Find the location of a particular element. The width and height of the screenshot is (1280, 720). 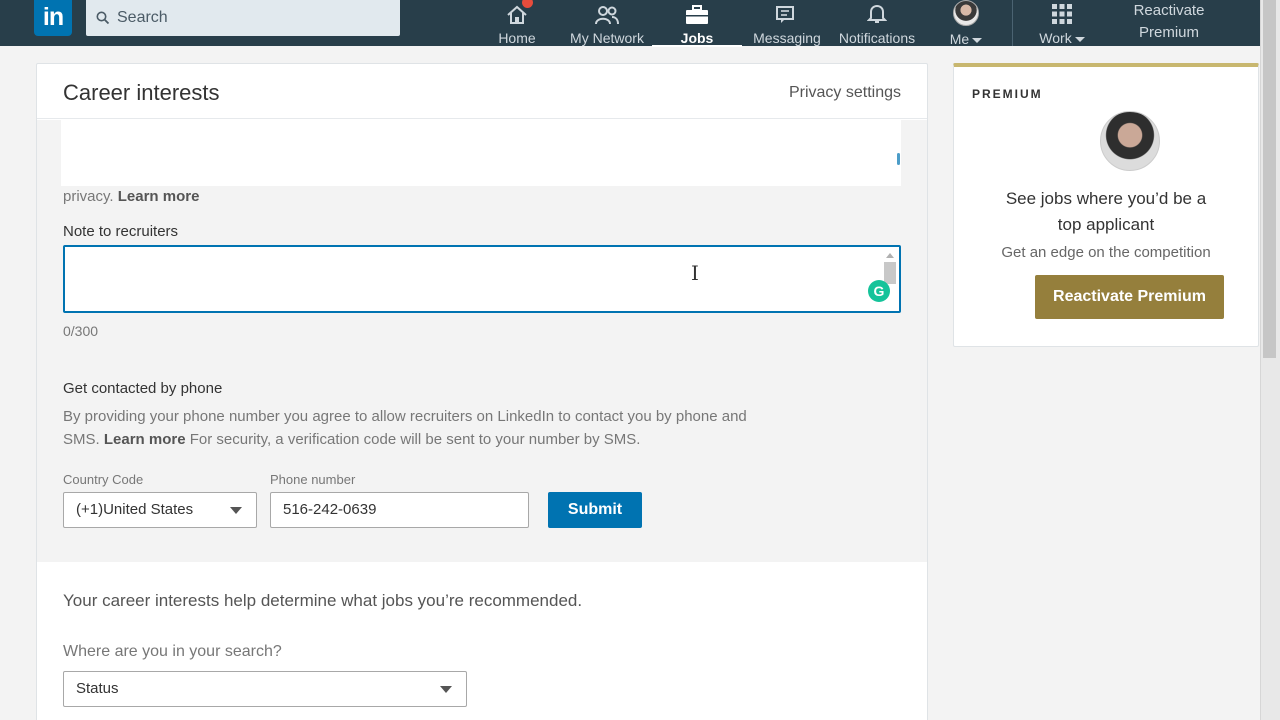

country-code-select: (+1)United States is located at coordinates (160, 510).